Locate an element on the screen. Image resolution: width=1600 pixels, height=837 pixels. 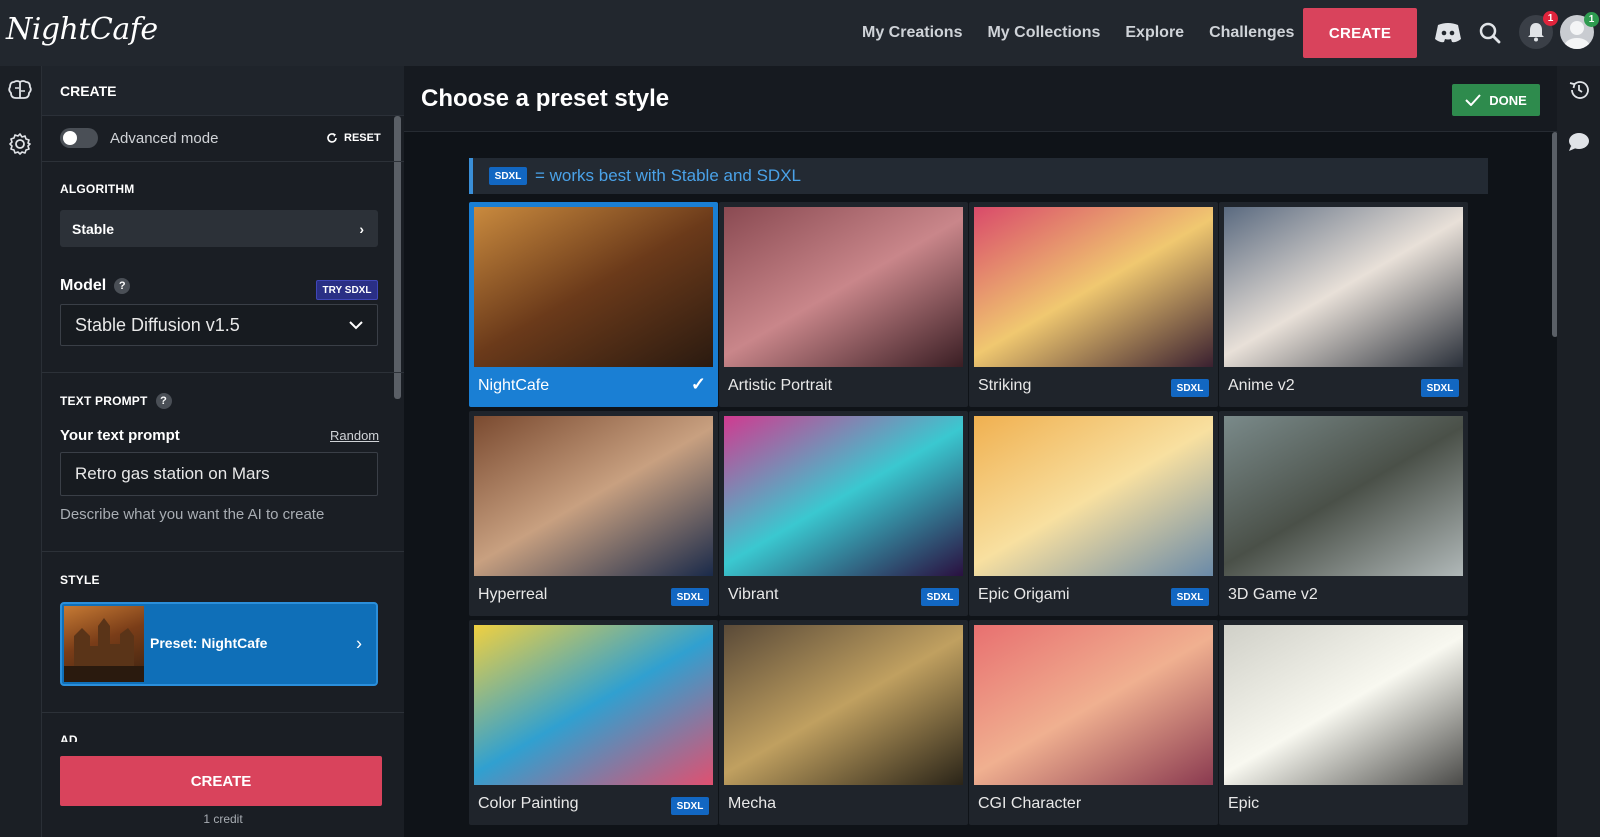
style-card: Epic is located at coordinates (1343, 722).